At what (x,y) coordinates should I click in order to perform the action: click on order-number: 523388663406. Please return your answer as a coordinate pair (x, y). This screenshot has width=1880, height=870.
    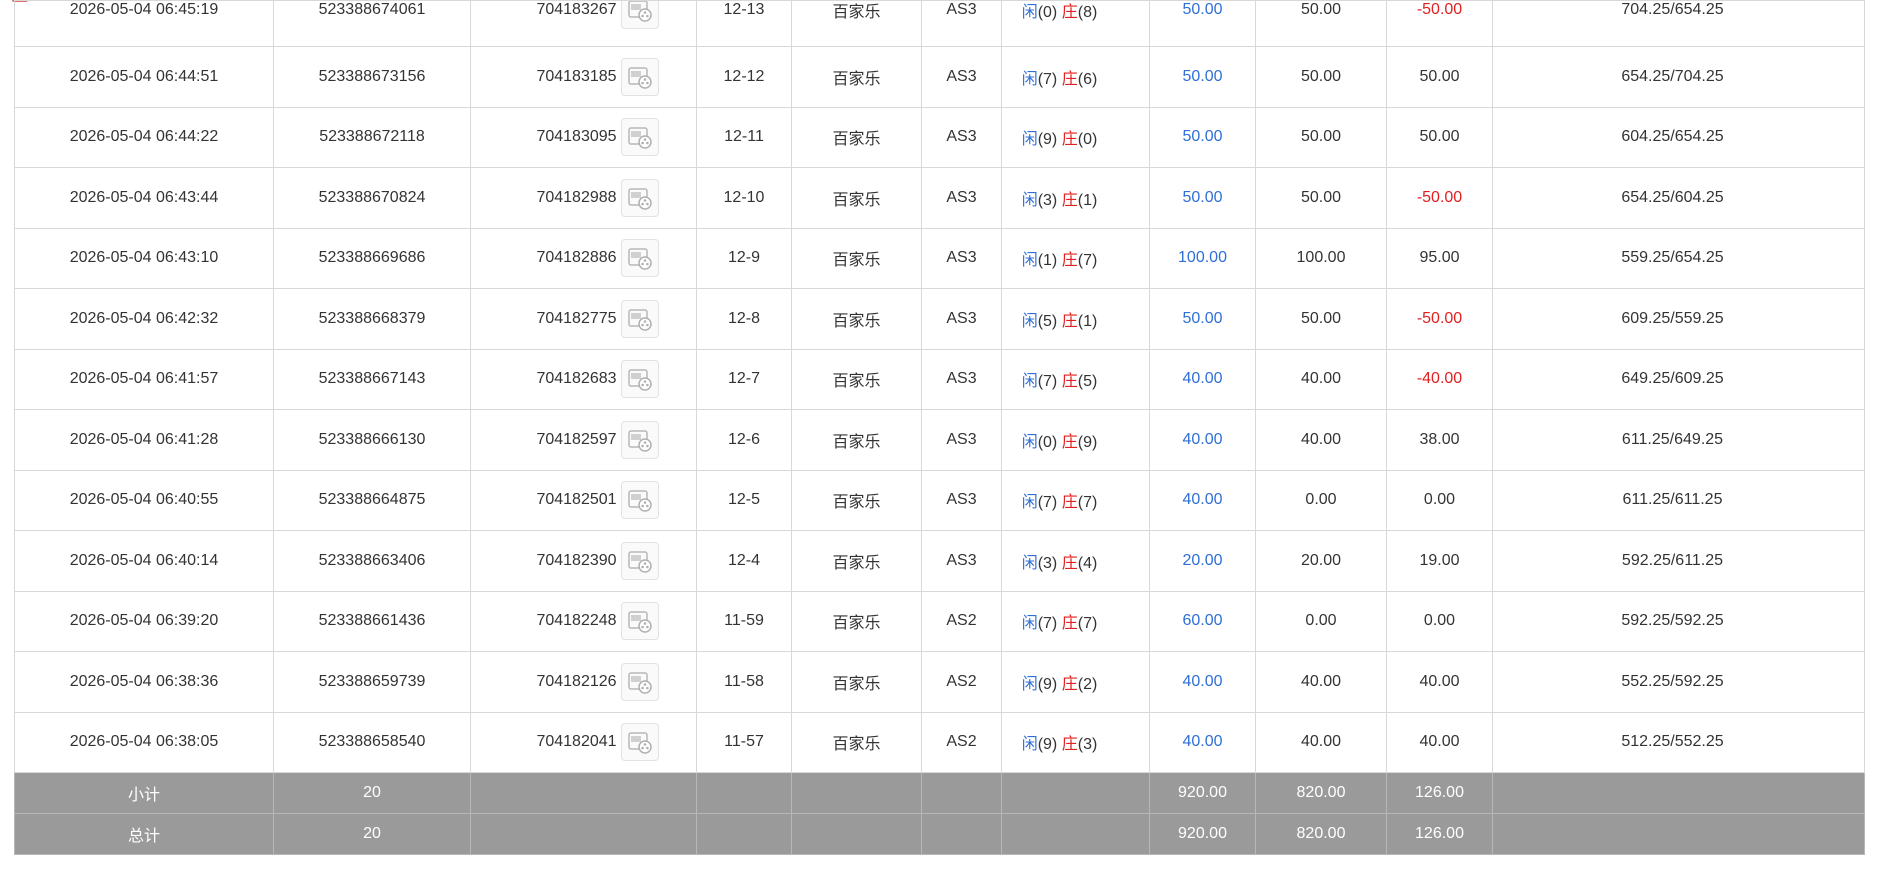
    Looking at the image, I should click on (372, 561).